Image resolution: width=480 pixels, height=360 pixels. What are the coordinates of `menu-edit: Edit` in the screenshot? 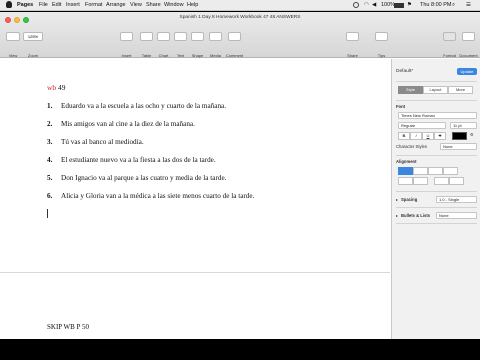 It's located at (56, 5).